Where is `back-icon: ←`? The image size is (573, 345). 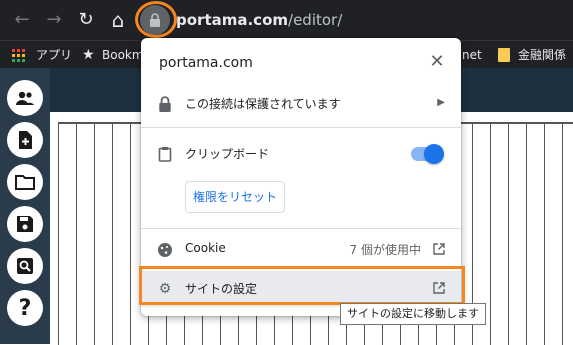
back-icon: ← is located at coordinates (22, 20).